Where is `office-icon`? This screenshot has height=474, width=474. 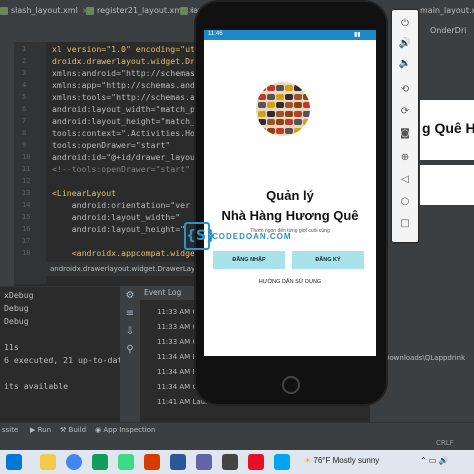
office-icon is located at coordinates (152, 462).